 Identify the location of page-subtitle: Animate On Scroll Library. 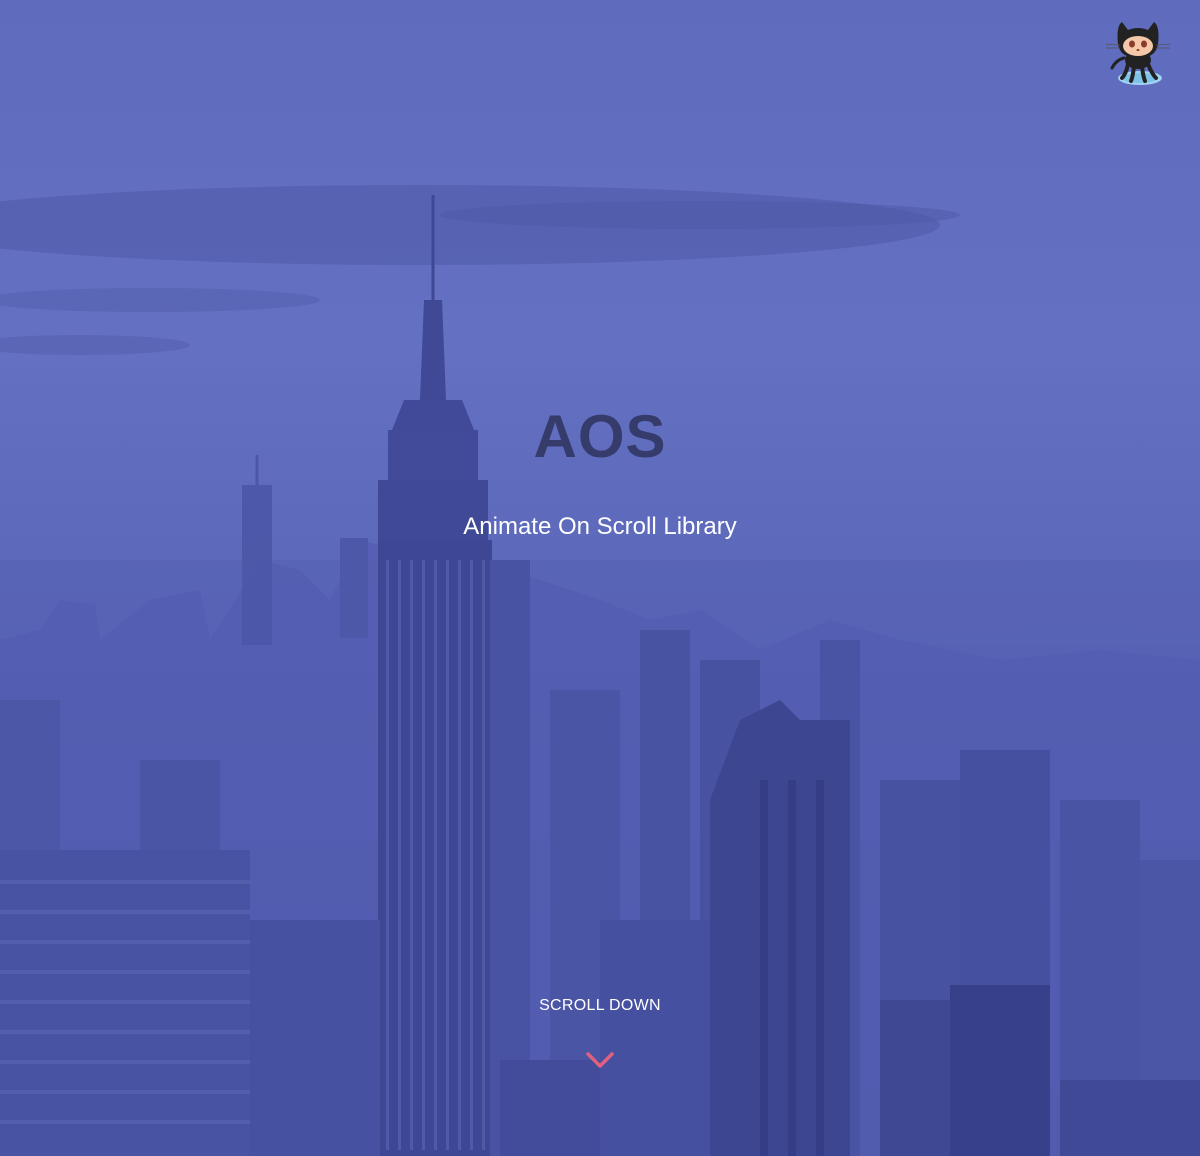
(600, 526).